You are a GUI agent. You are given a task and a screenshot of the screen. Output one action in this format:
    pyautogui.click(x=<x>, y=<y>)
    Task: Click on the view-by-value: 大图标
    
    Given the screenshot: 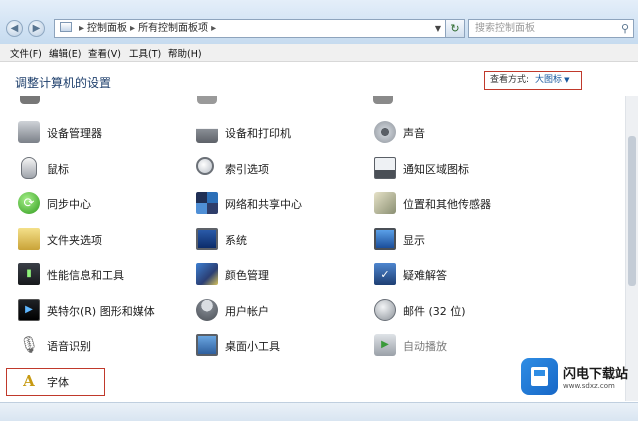 What is the action you would take?
    pyautogui.click(x=548, y=80)
    